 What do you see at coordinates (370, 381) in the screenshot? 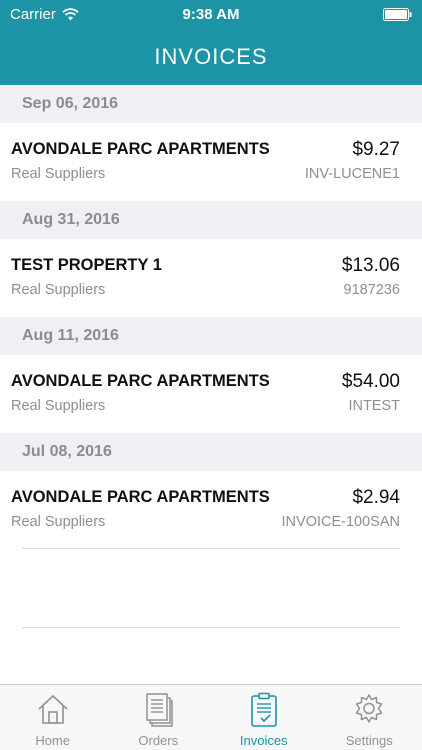
I see `invoice-amount: $54.00` at bounding box center [370, 381].